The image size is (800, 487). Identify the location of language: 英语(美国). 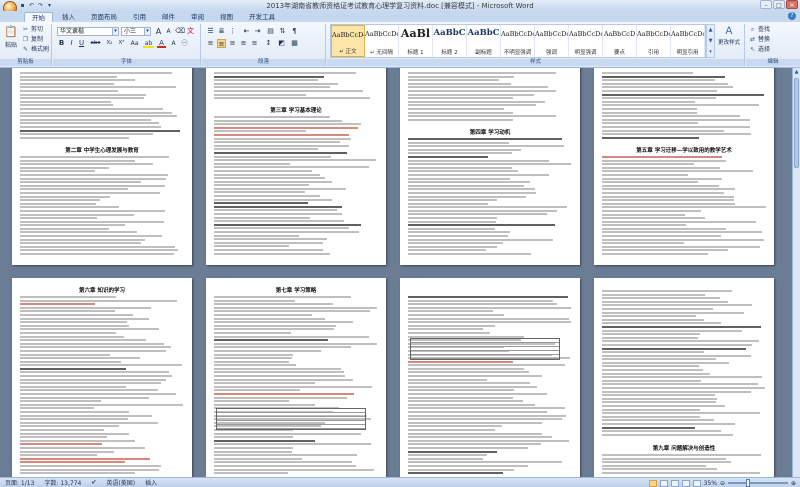
(120, 482).